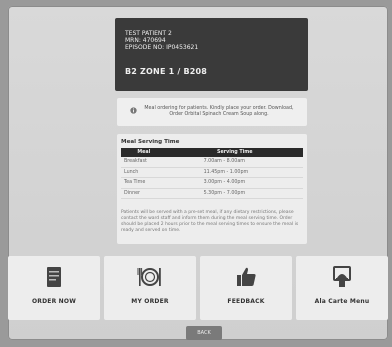 Image resolution: width=392 pixels, height=347 pixels. Describe the element at coordinates (150, 301) in the screenshot. I see `my-order-label: MY ORDER` at that location.